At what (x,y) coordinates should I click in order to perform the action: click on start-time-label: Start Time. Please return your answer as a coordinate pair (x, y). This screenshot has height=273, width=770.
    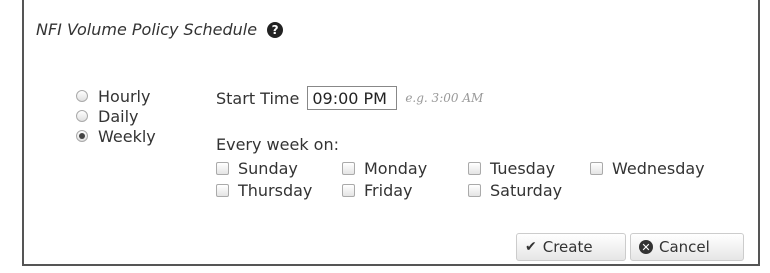
    Looking at the image, I should click on (258, 98).